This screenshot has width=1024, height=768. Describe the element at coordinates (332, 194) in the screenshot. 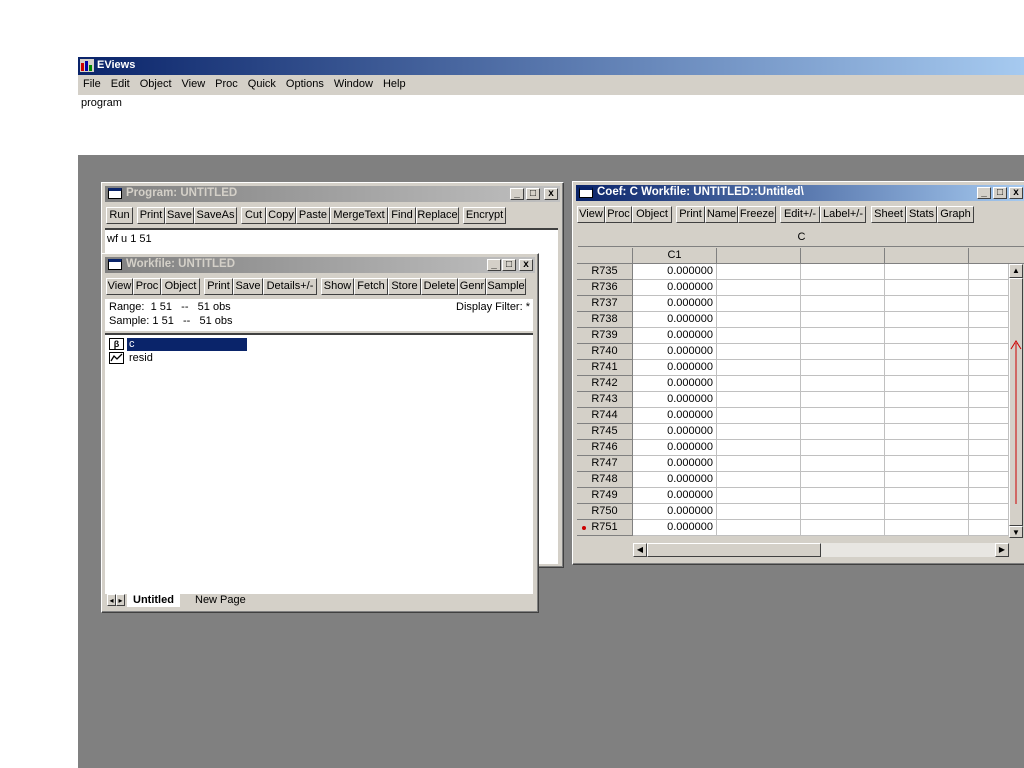

I see `program-title-bar: Program: UNTITLED _ □ x` at that location.